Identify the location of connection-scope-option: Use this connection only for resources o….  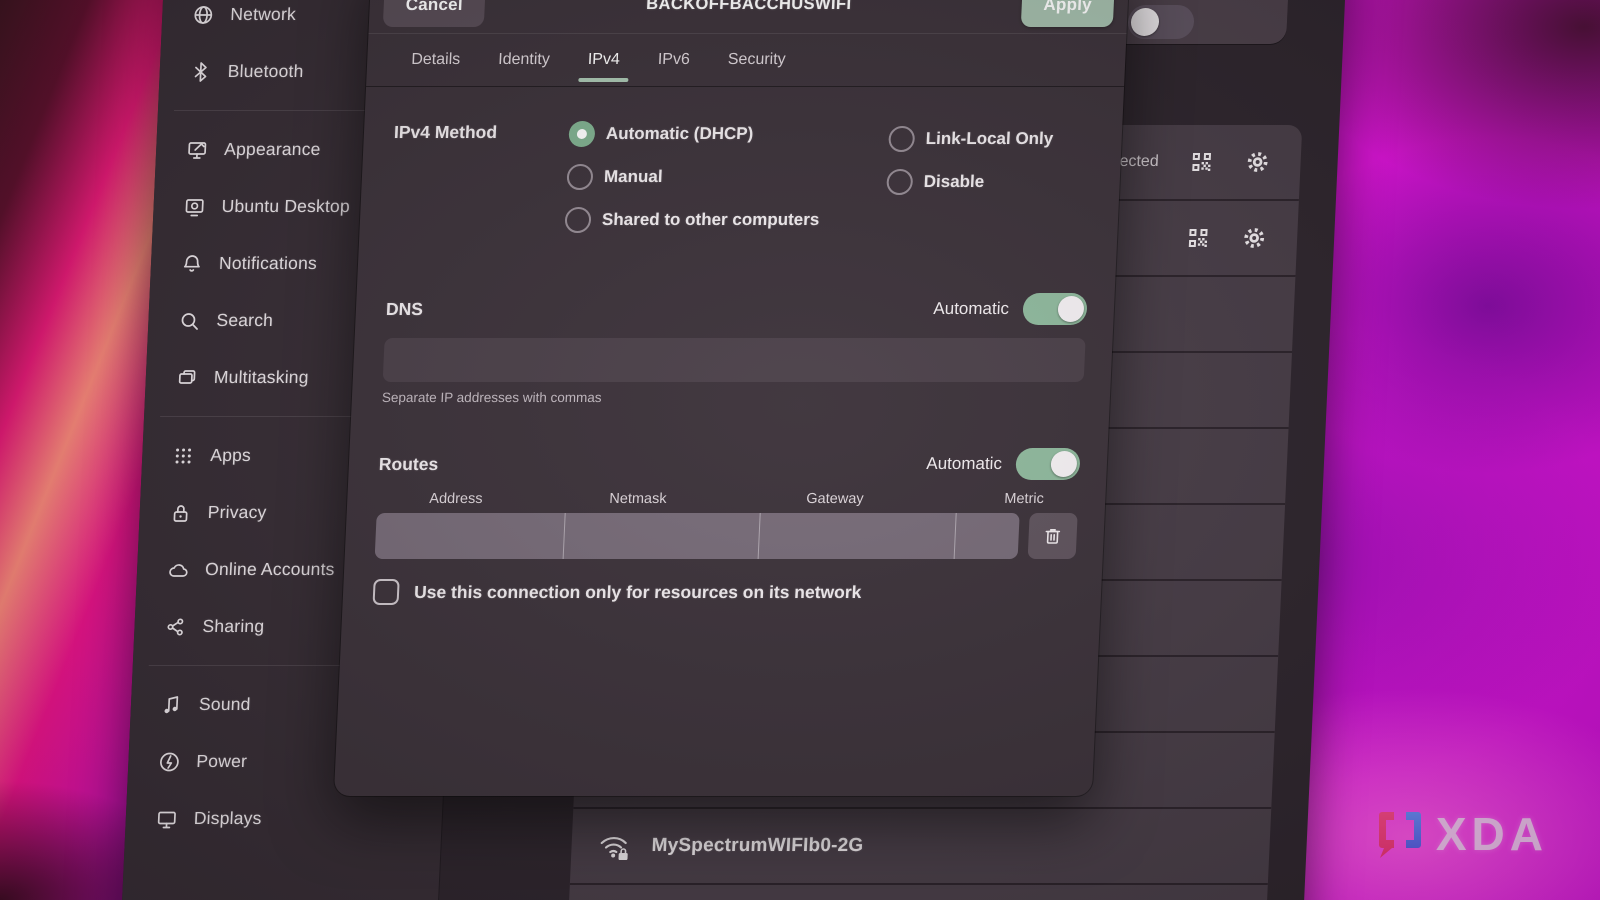
(723, 592).